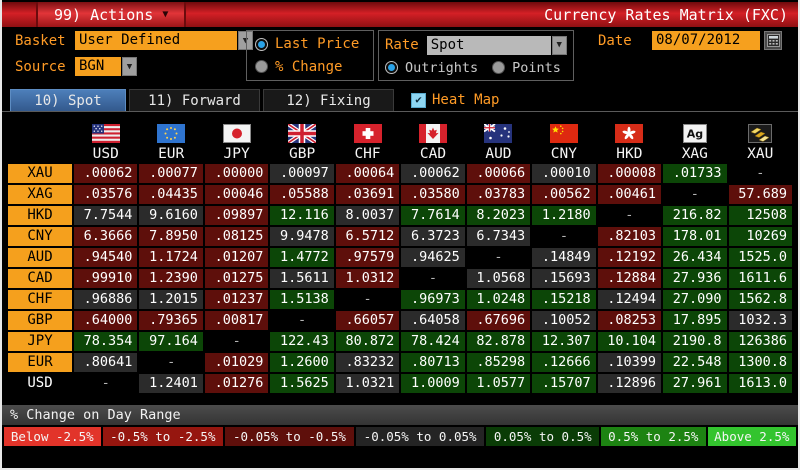 The image size is (800, 470). Describe the element at coordinates (171, 383) in the screenshot. I see `rate-cell-usd-eur: 1.2401` at that location.